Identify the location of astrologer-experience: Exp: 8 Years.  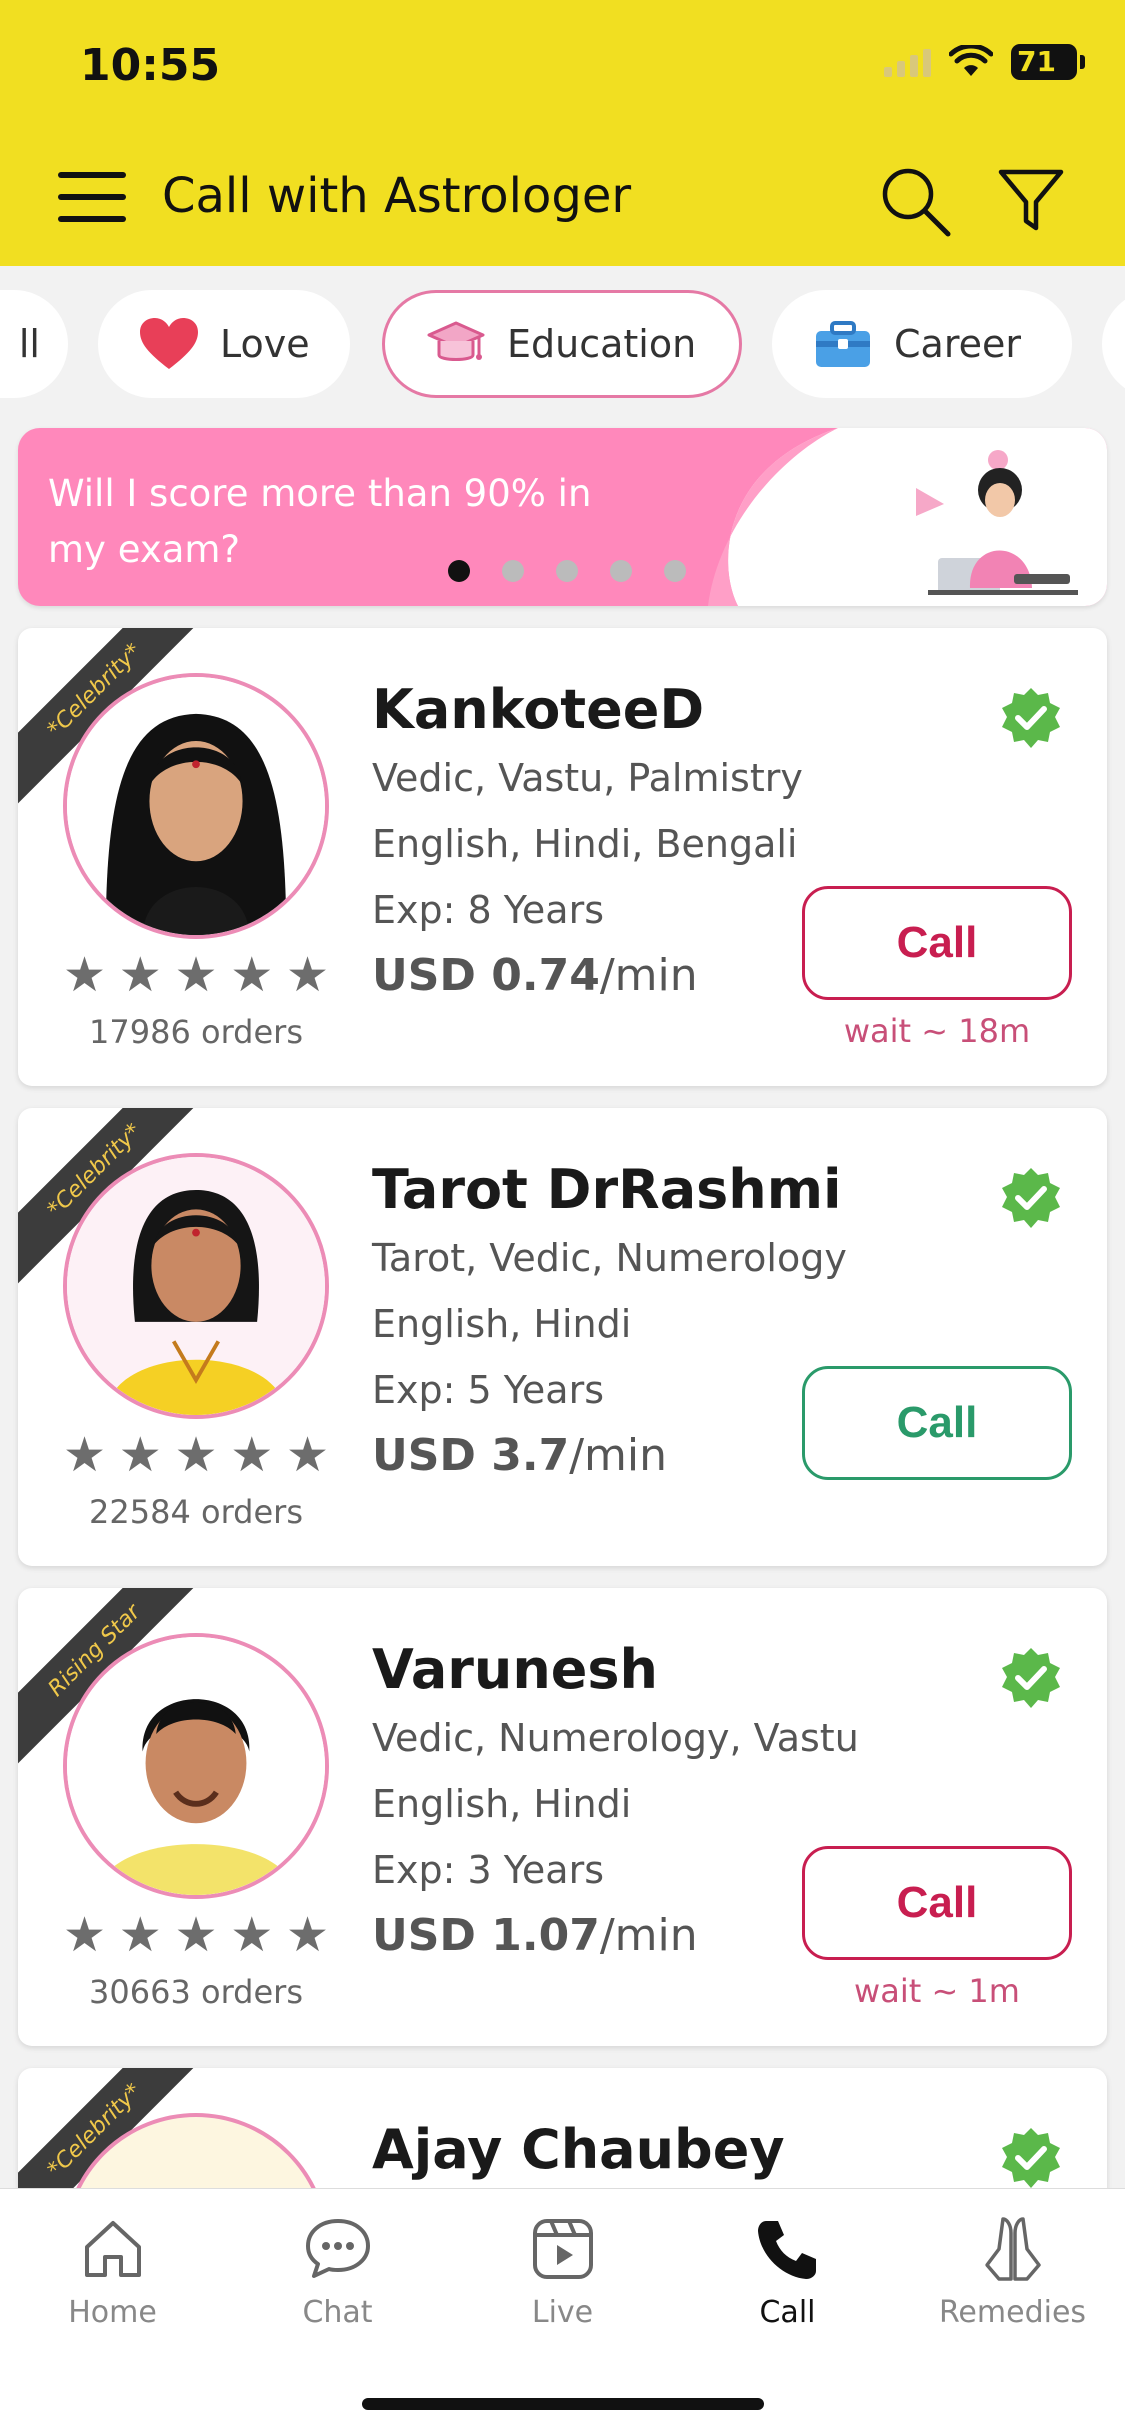
(488, 910).